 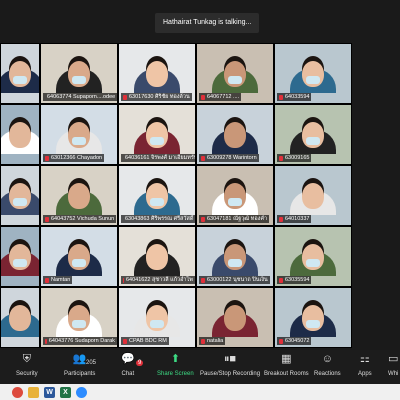 I want to click on participant-nameplate: 63012366 Chayadon, so click(x=74, y=158).